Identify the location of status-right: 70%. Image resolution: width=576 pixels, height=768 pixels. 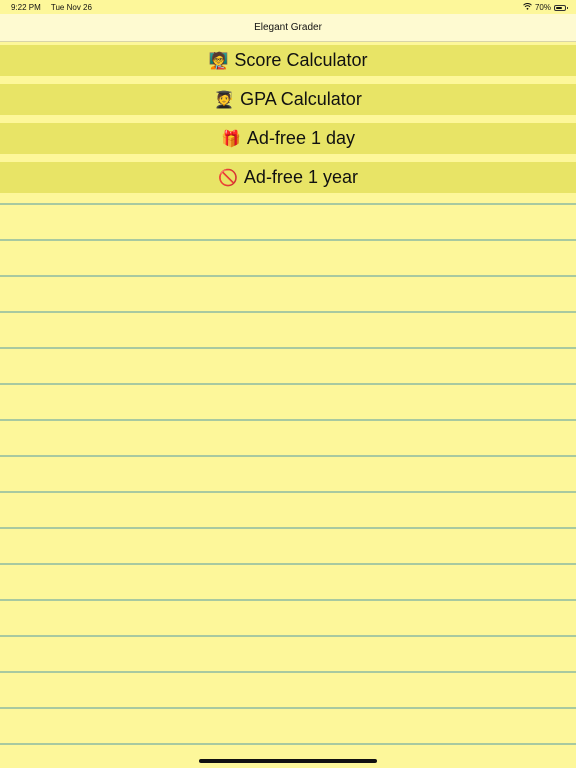
(545, 7).